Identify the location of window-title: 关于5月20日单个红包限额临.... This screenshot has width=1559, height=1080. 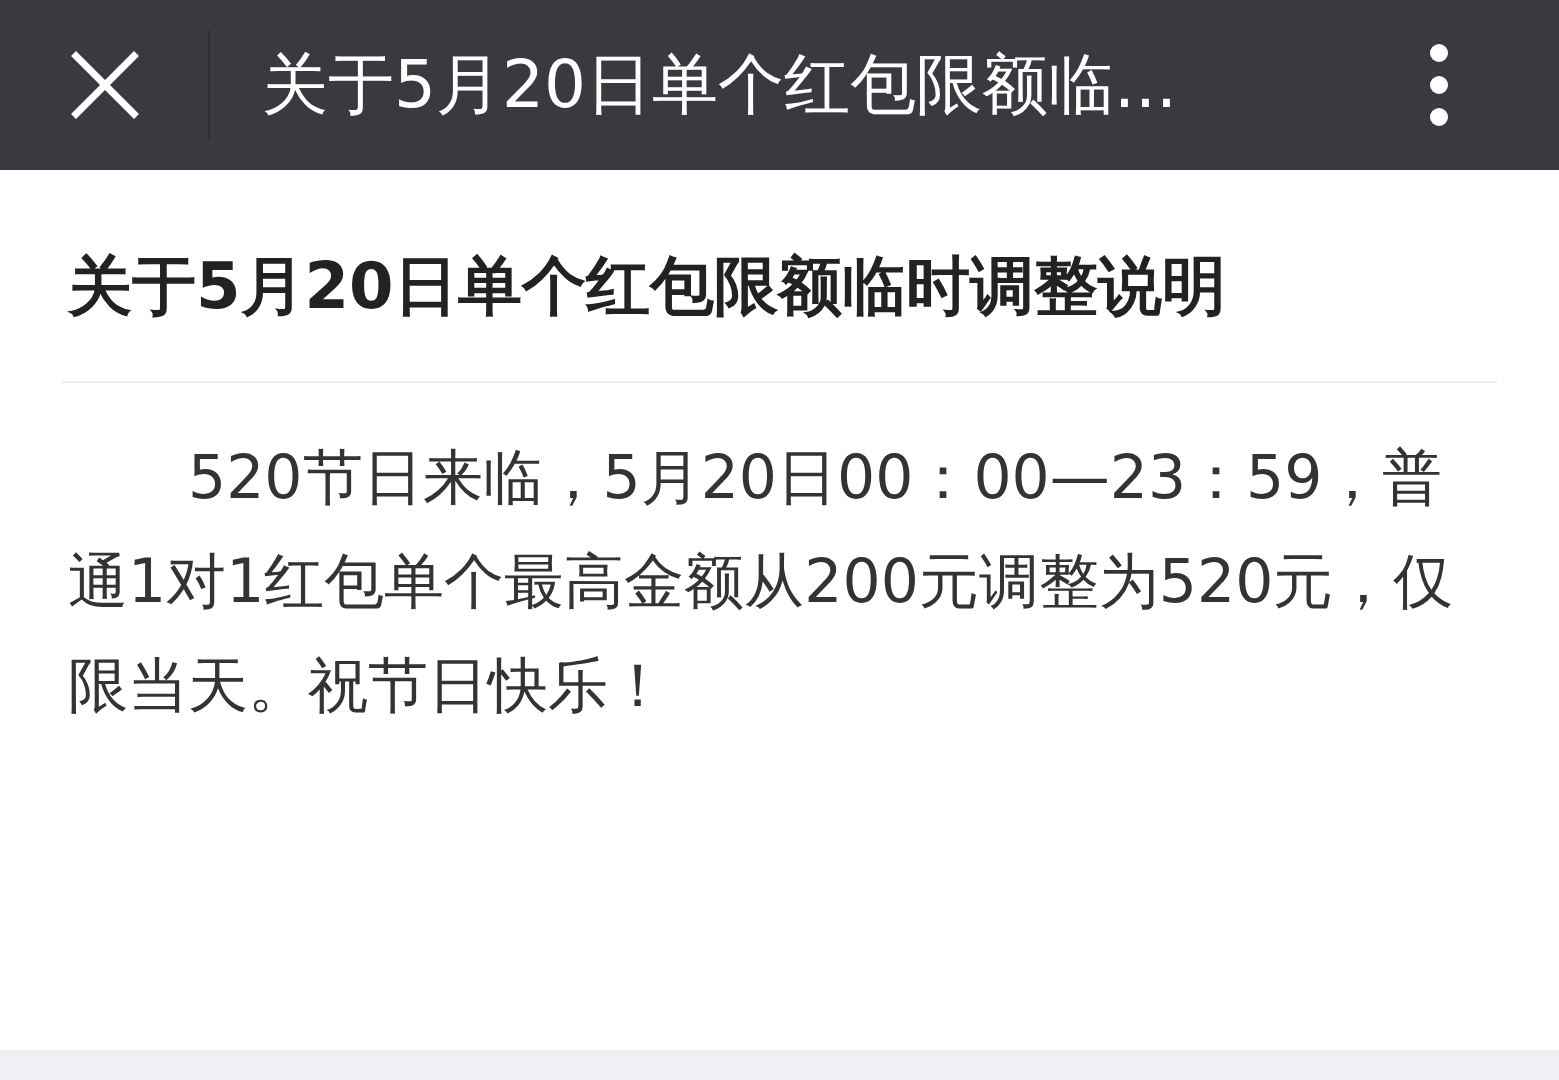
(720, 85).